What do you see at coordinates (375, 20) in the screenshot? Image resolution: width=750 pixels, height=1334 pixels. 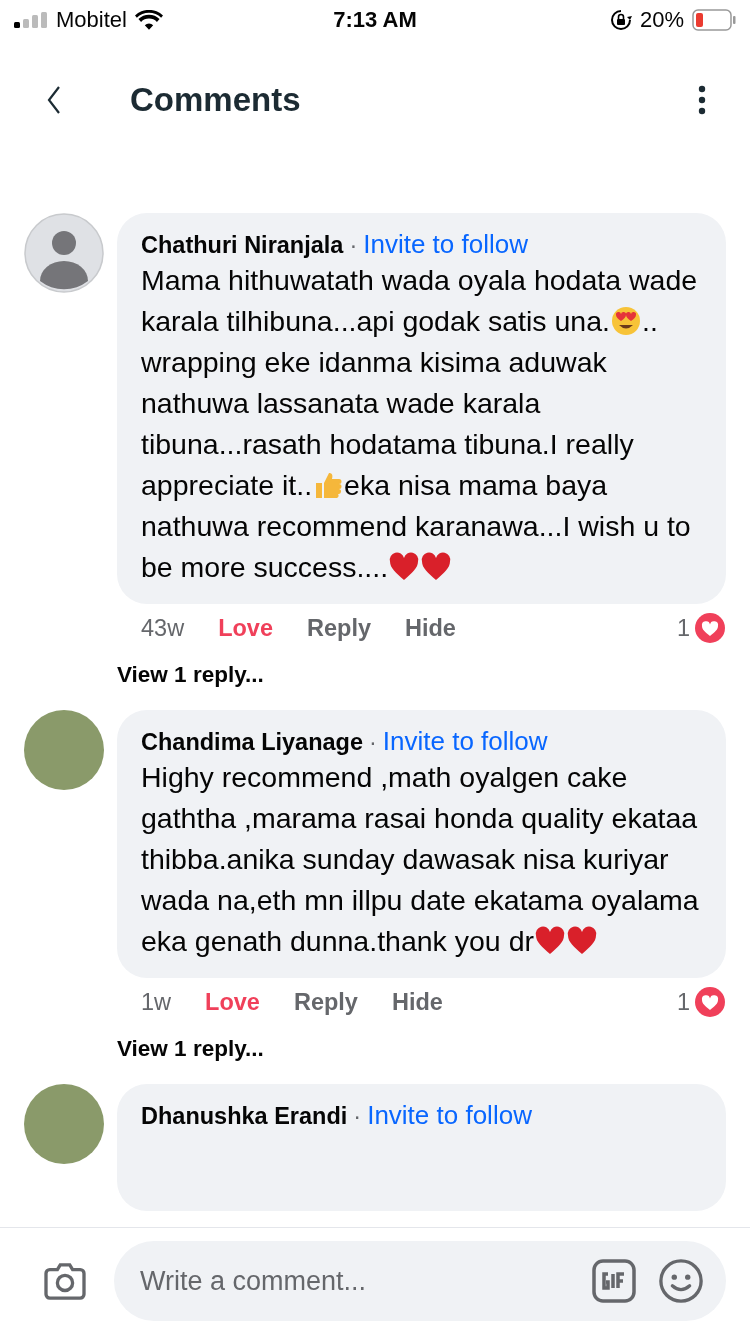 I see `clock-time: 7:13 AM` at bounding box center [375, 20].